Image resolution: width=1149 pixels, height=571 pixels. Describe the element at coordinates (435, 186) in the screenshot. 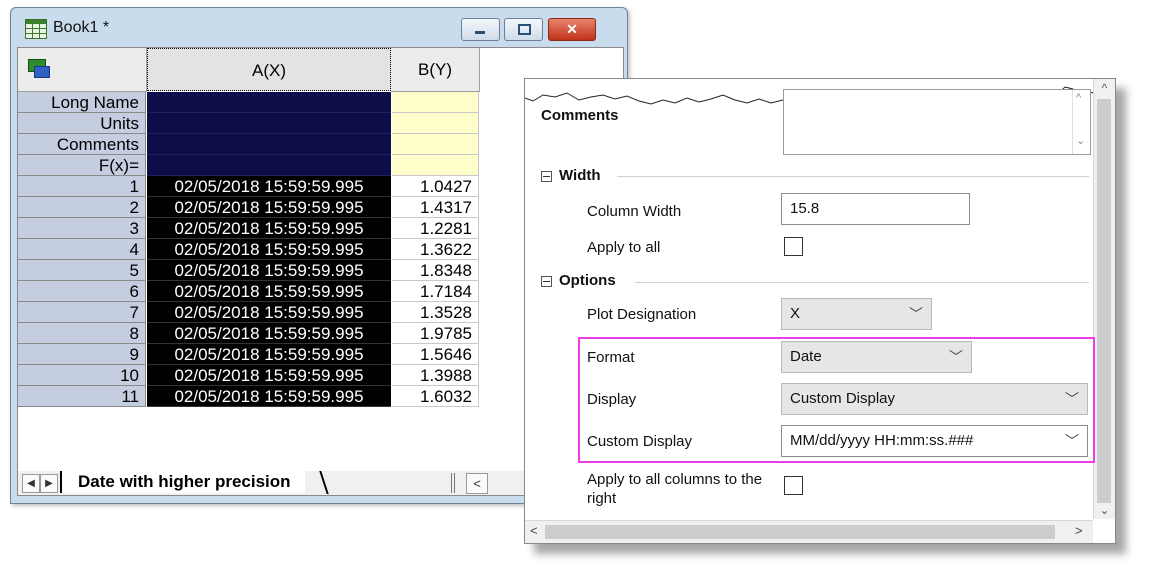

I see `cell-b: 1.0427` at that location.